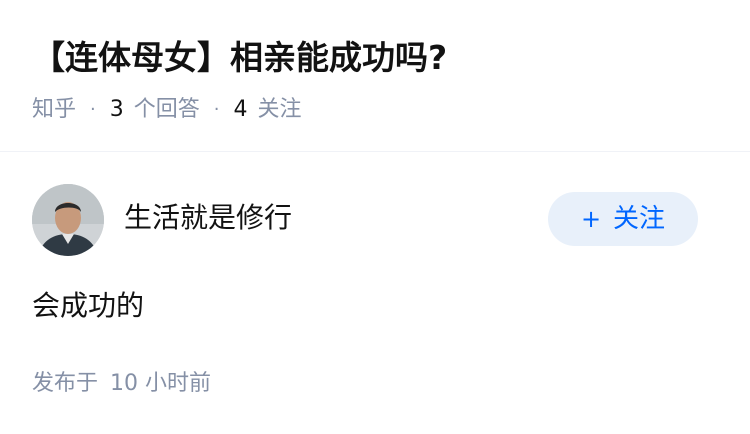  What do you see at coordinates (54, 110) in the screenshot?
I see `source-label: 知乎` at bounding box center [54, 110].